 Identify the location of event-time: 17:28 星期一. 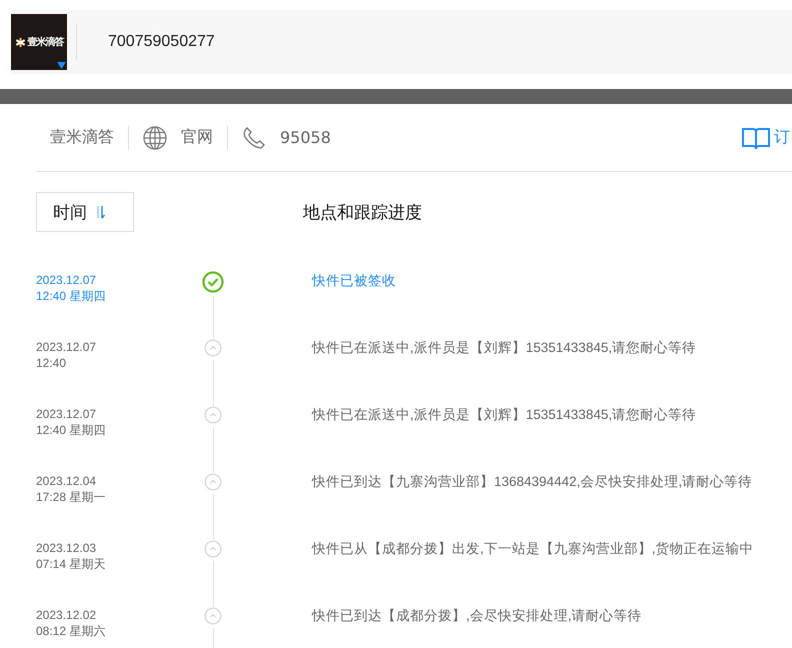
(71, 497).